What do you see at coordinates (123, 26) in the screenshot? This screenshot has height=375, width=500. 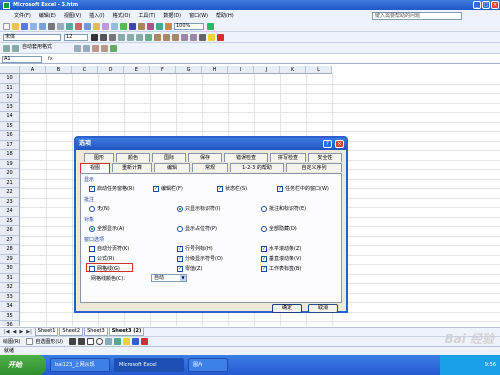 I see `hyperlink-icon` at bounding box center [123, 26].